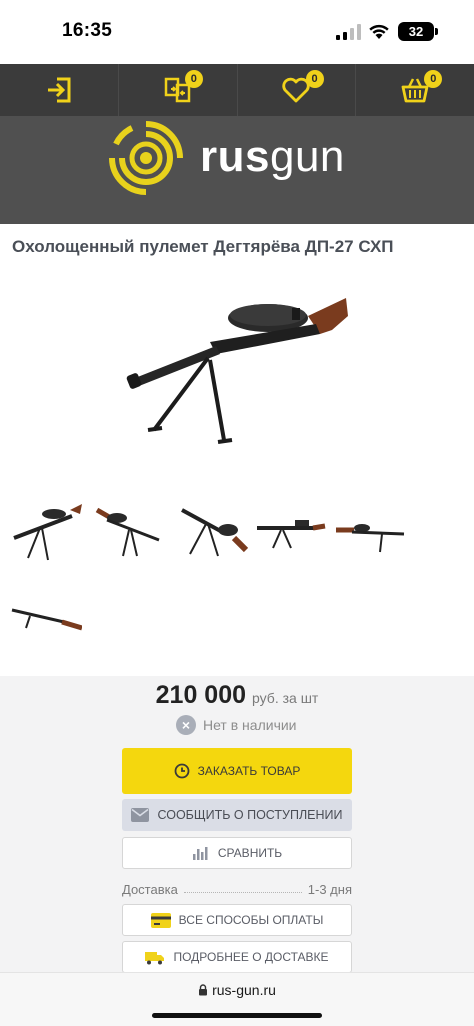 This screenshot has width=474, height=1026. Describe the element at coordinates (348, 32) in the screenshot. I see `cellular-signal-icon` at that location.